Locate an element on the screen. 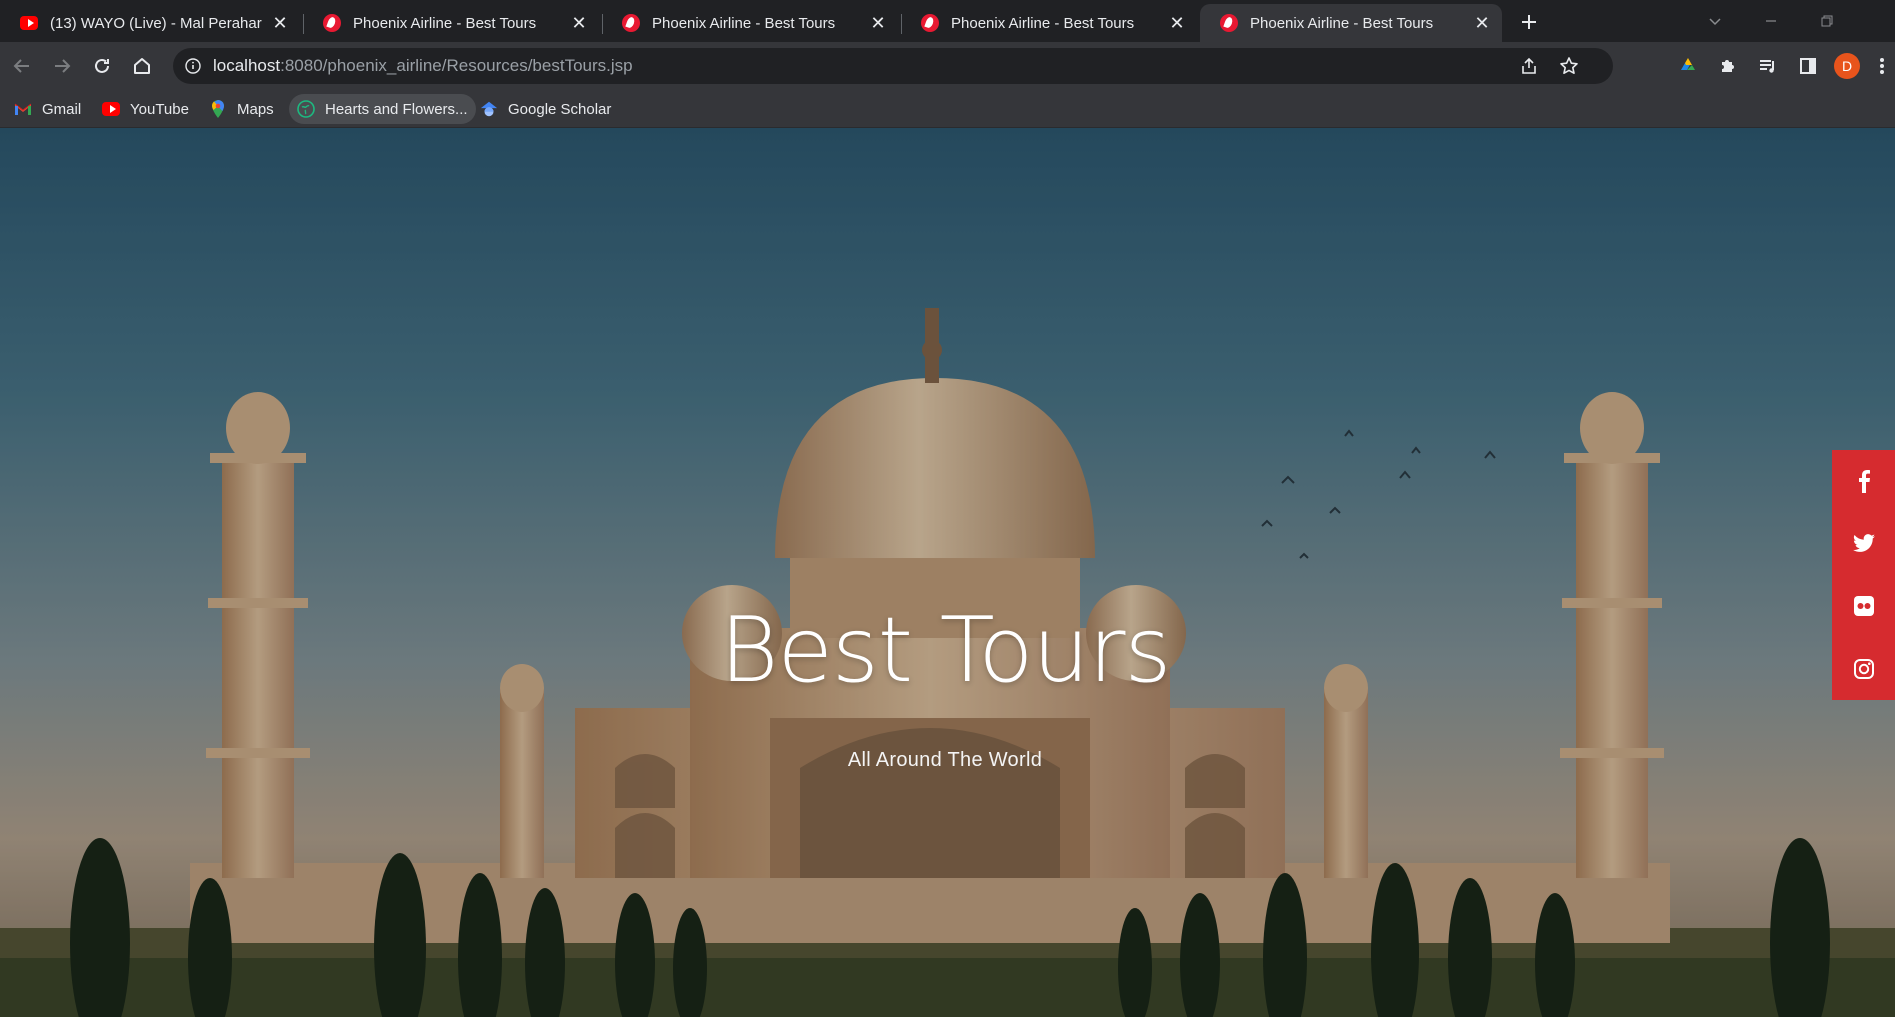 The width and height of the screenshot is (1895, 1017). plus-icon is located at coordinates (1529, 22).